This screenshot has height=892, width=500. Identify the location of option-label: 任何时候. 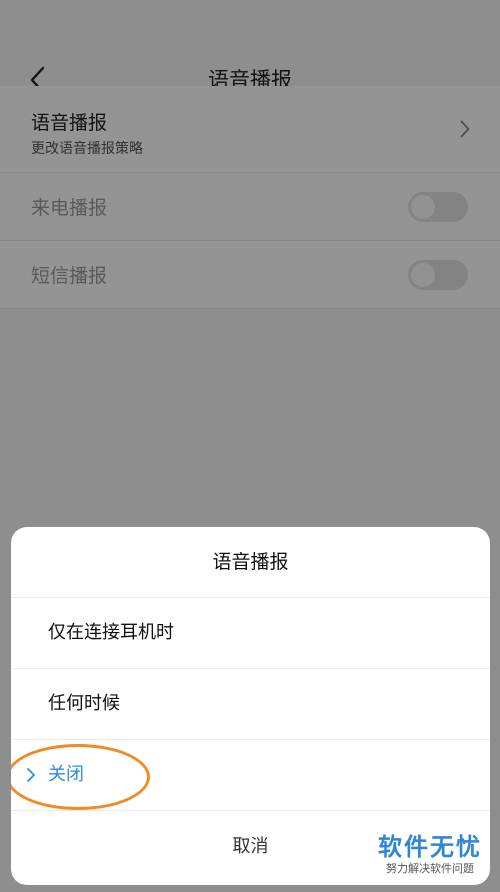
(84, 703).